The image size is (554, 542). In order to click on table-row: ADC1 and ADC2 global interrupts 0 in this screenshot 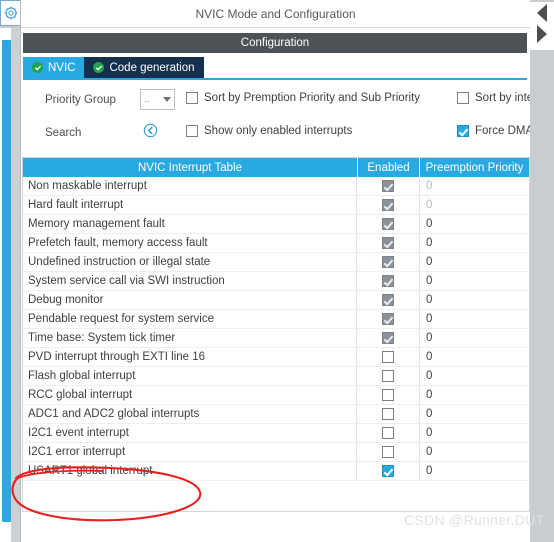, I will do `click(276, 414)`.